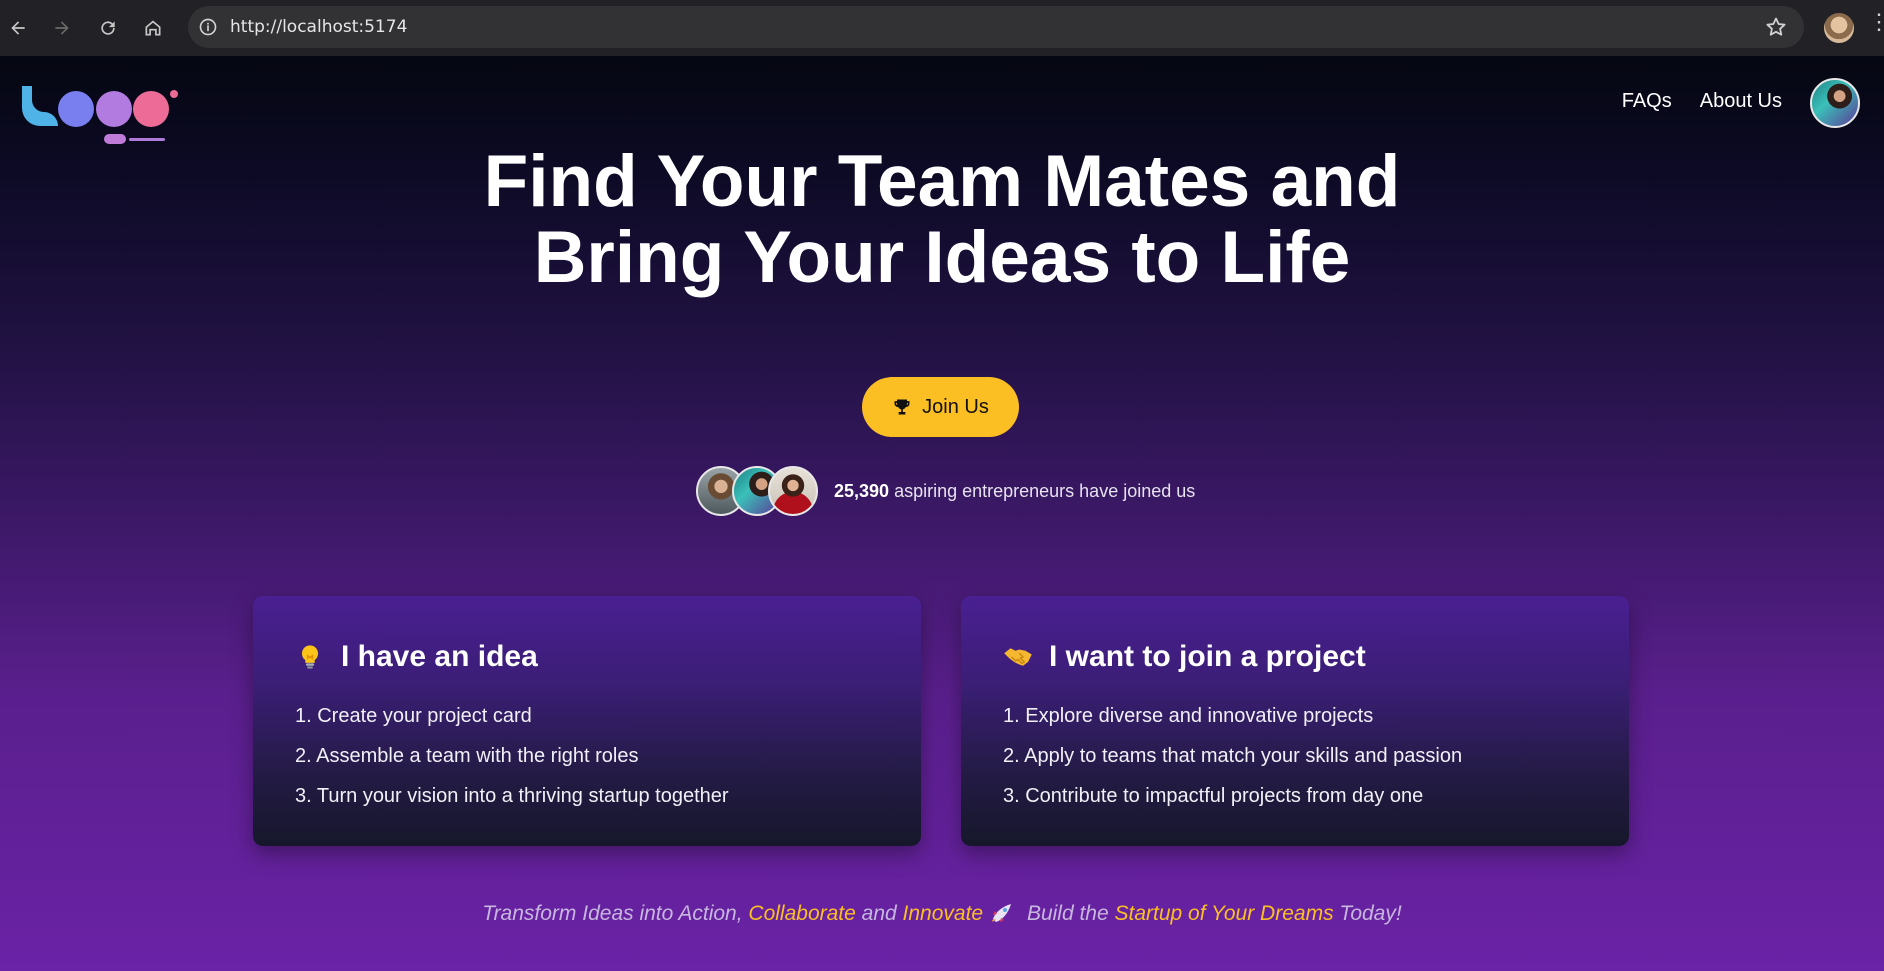 This screenshot has height=971, width=1884. What do you see at coordinates (942, 257) in the screenshot?
I see `hero-title-line-2: Bring Your Ideas to Life` at bounding box center [942, 257].